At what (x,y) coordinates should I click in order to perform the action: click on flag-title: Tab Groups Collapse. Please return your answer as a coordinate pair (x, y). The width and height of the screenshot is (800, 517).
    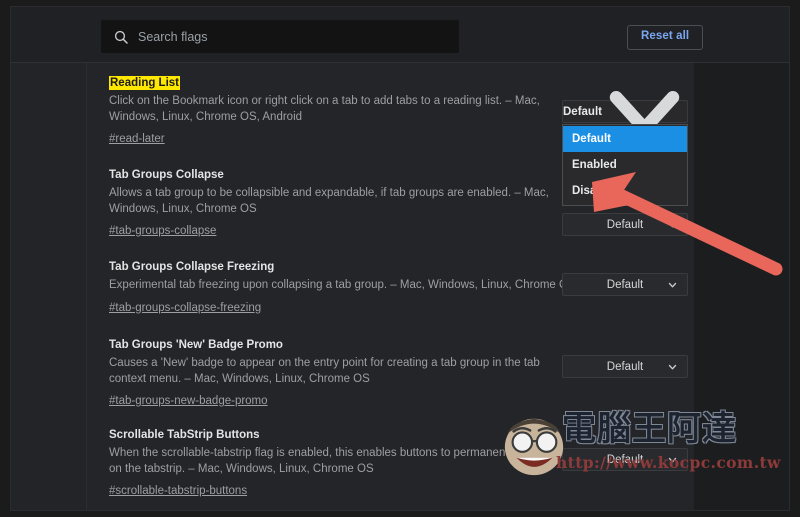
    Looking at the image, I should click on (166, 175).